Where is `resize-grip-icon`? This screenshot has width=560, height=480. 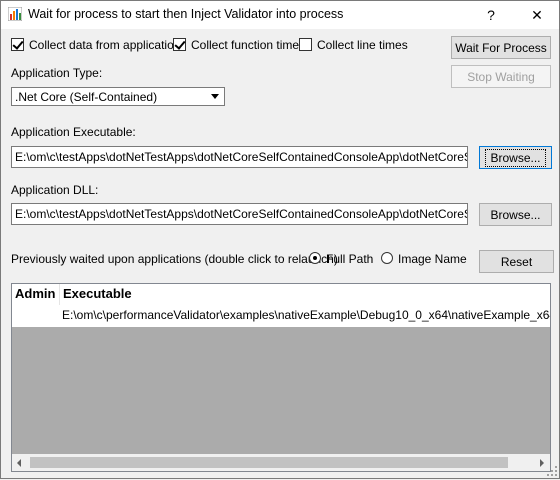 resize-grip-icon is located at coordinates (552, 471).